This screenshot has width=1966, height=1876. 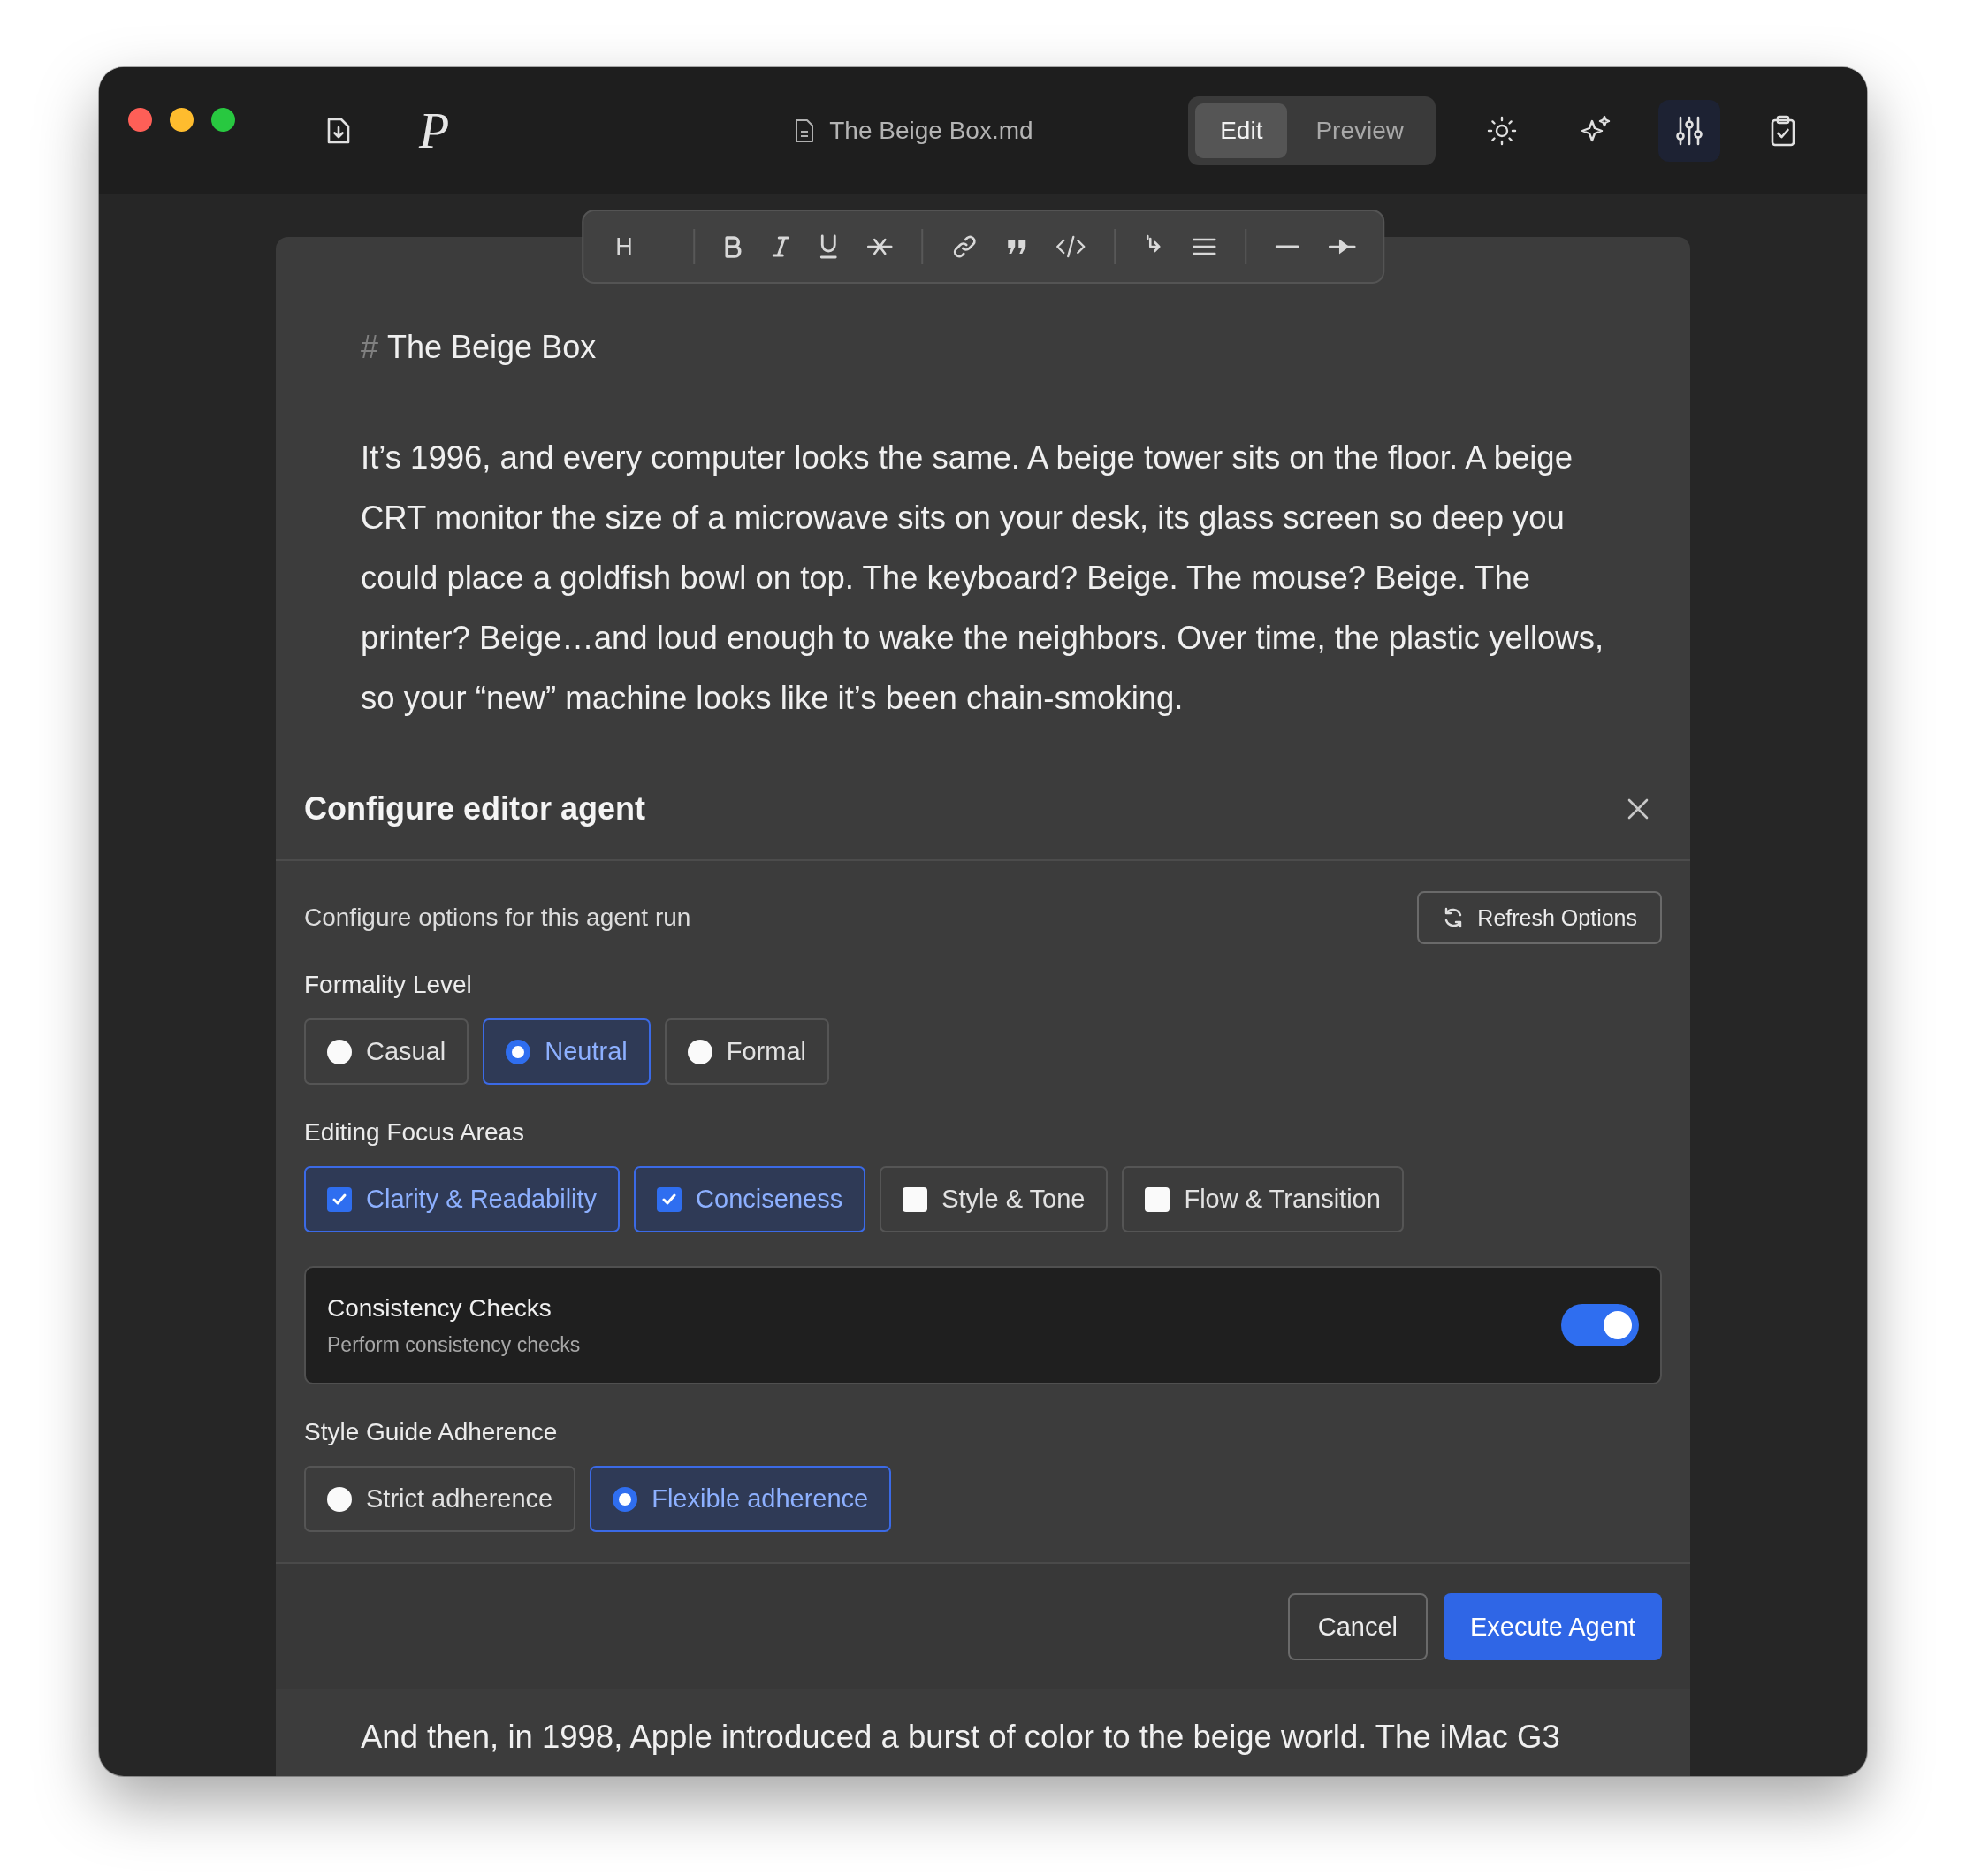 I want to click on toggle-switch, so click(x=1600, y=1325).